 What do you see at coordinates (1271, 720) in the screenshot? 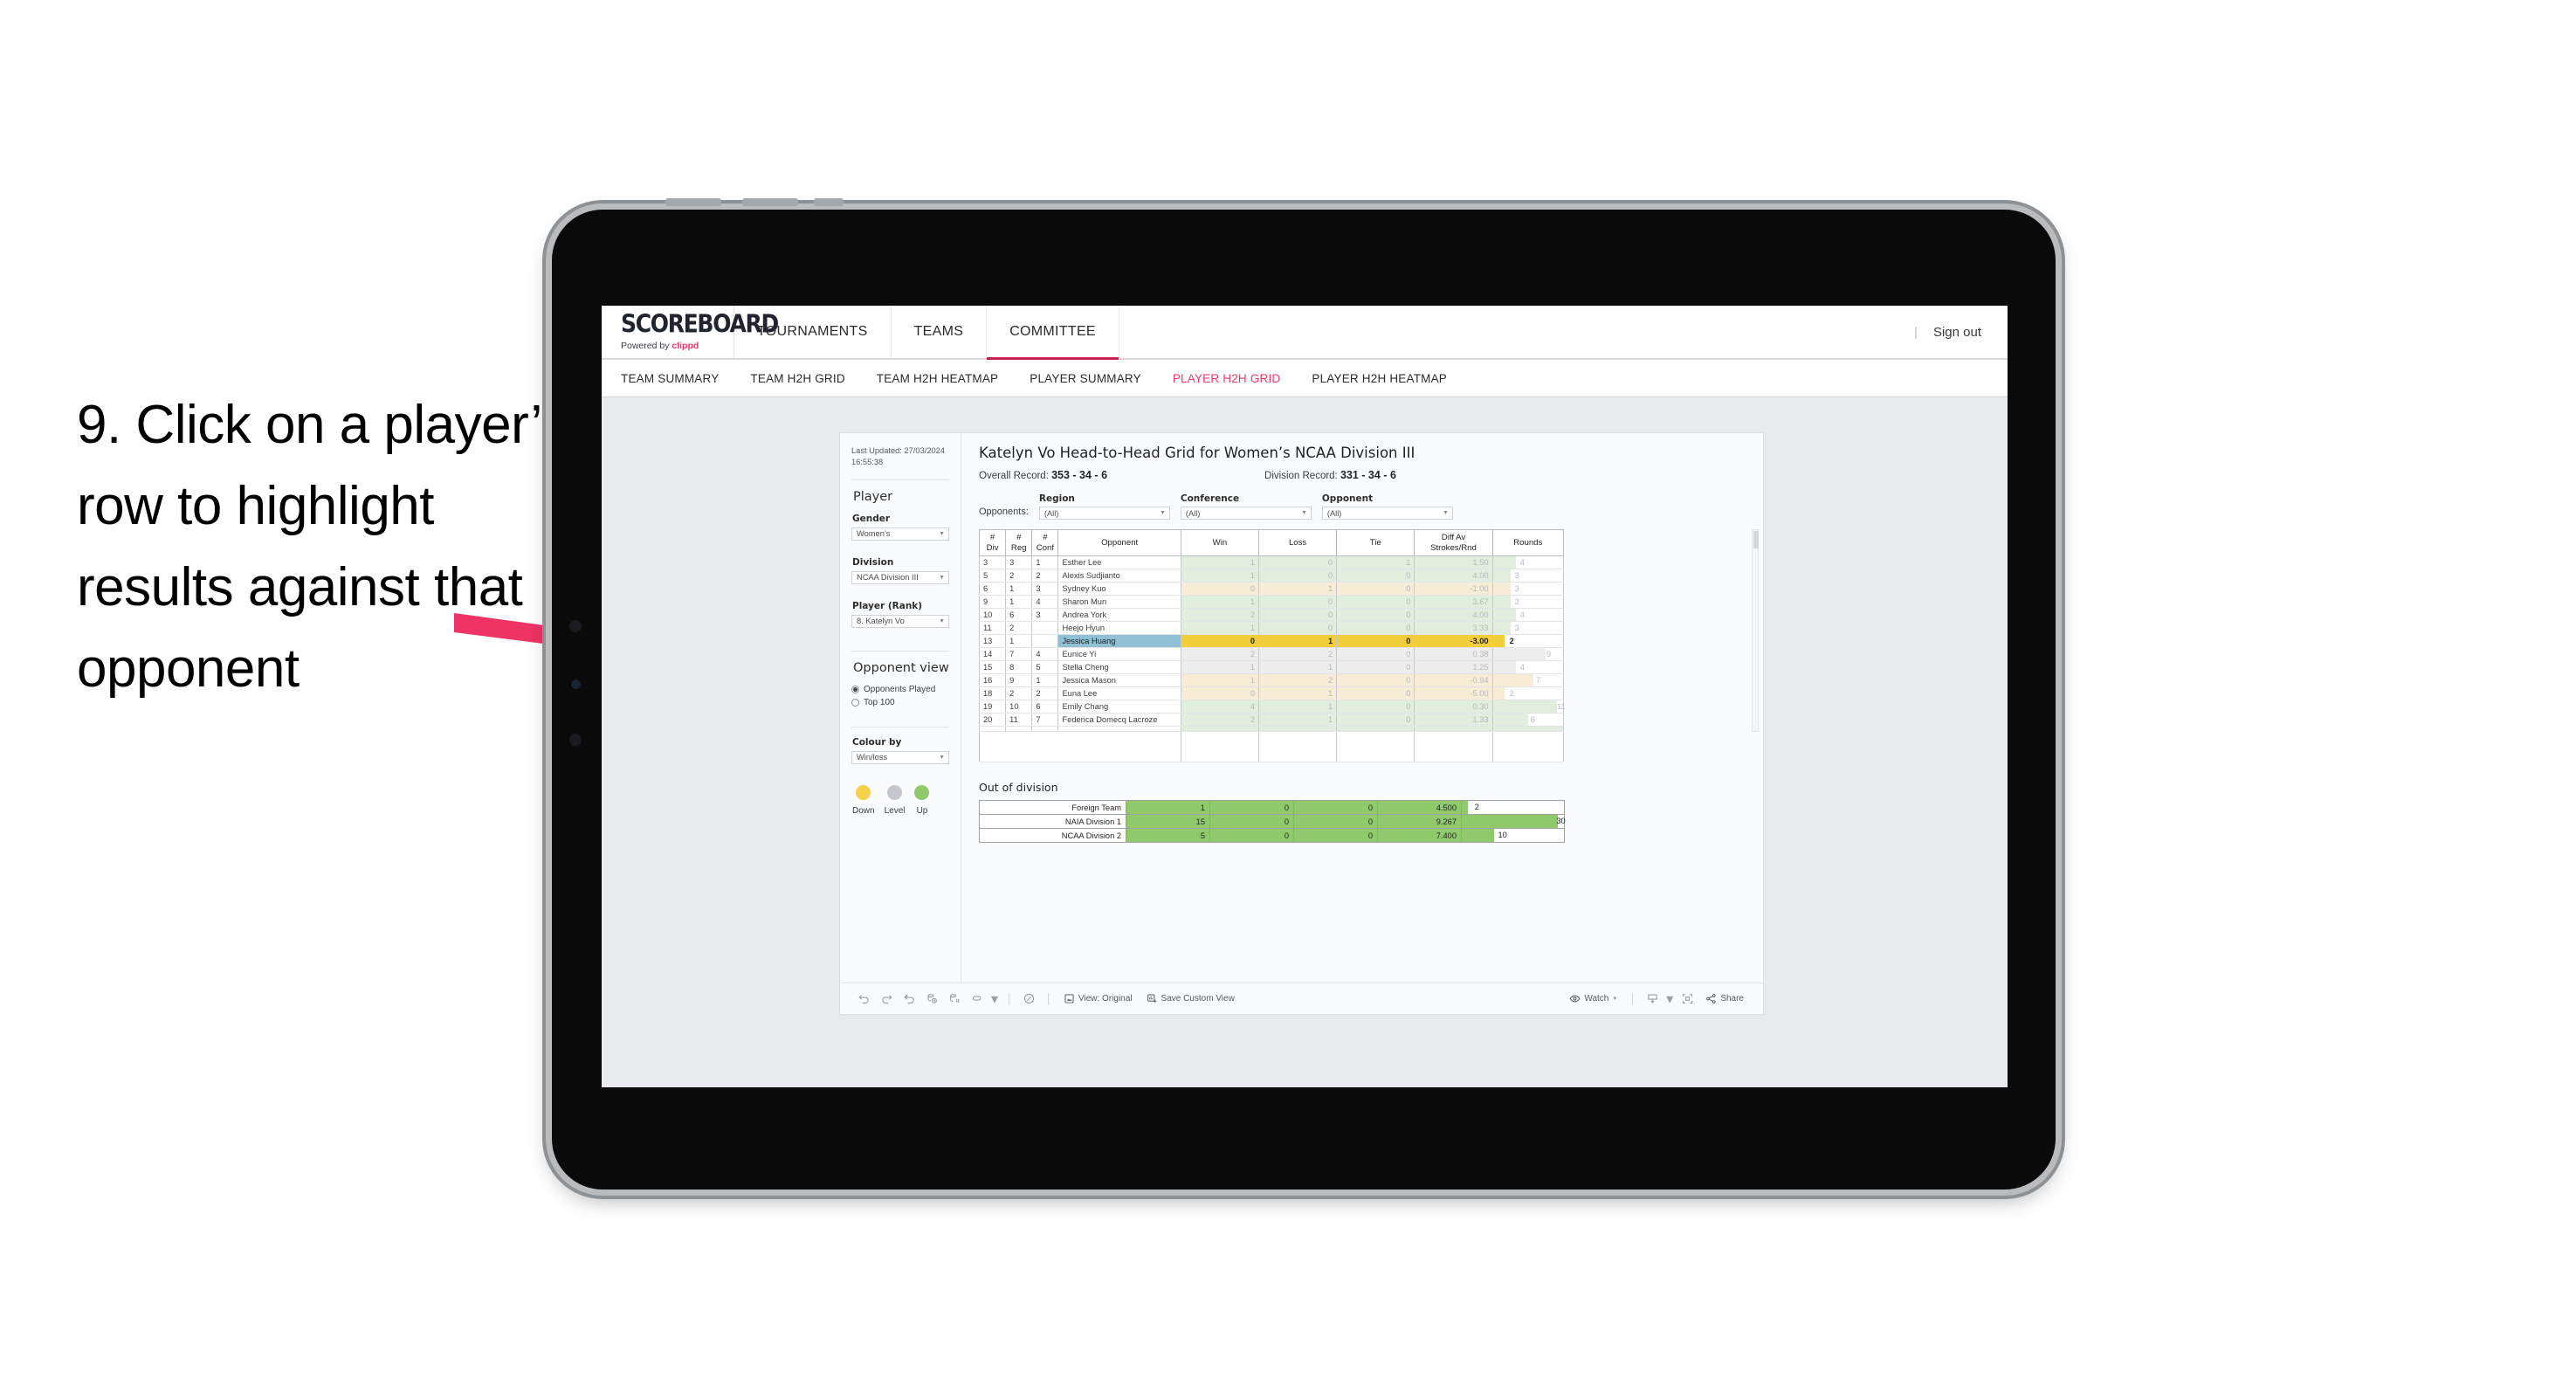
I see `table-row: 20 11 7 Federica Domecq Lacroze 2 1 0 1.33 6` at bounding box center [1271, 720].